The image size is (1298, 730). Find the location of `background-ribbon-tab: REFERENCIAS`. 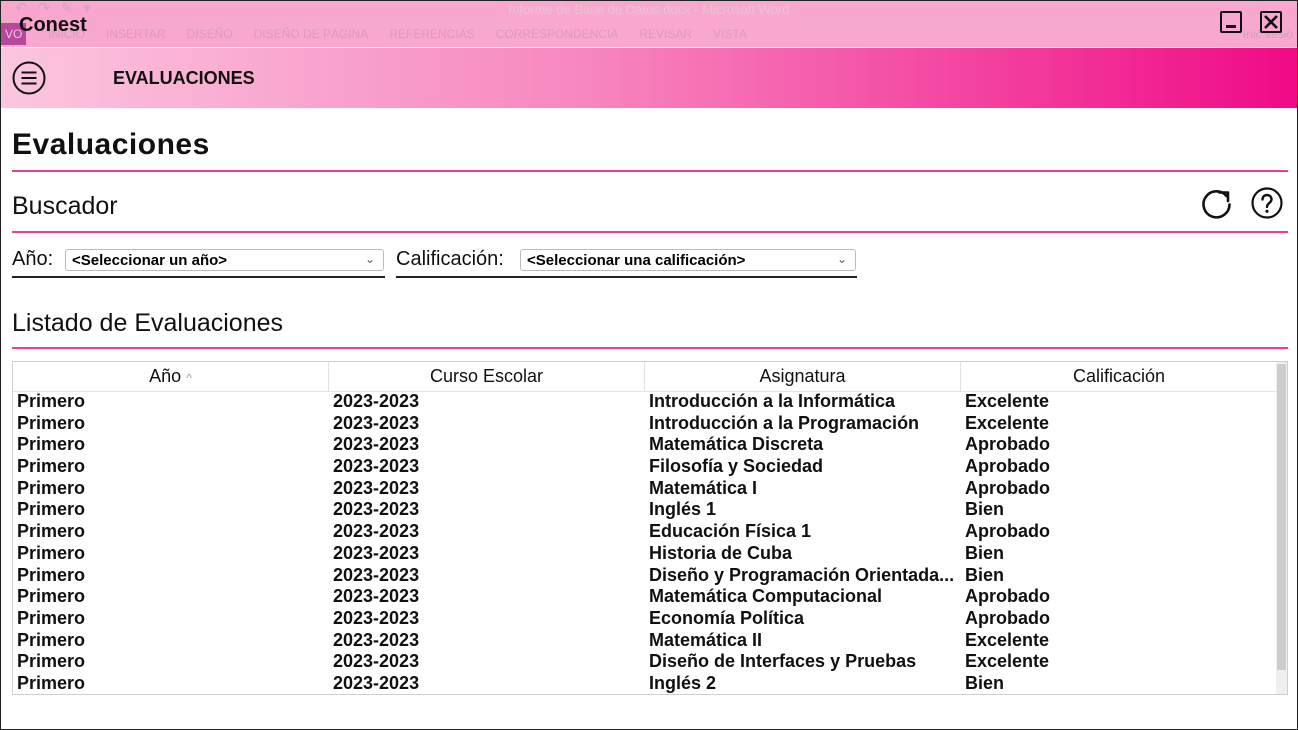

background-ribbon-tab: REFERENCIAS is located at coordinates (432, 34).